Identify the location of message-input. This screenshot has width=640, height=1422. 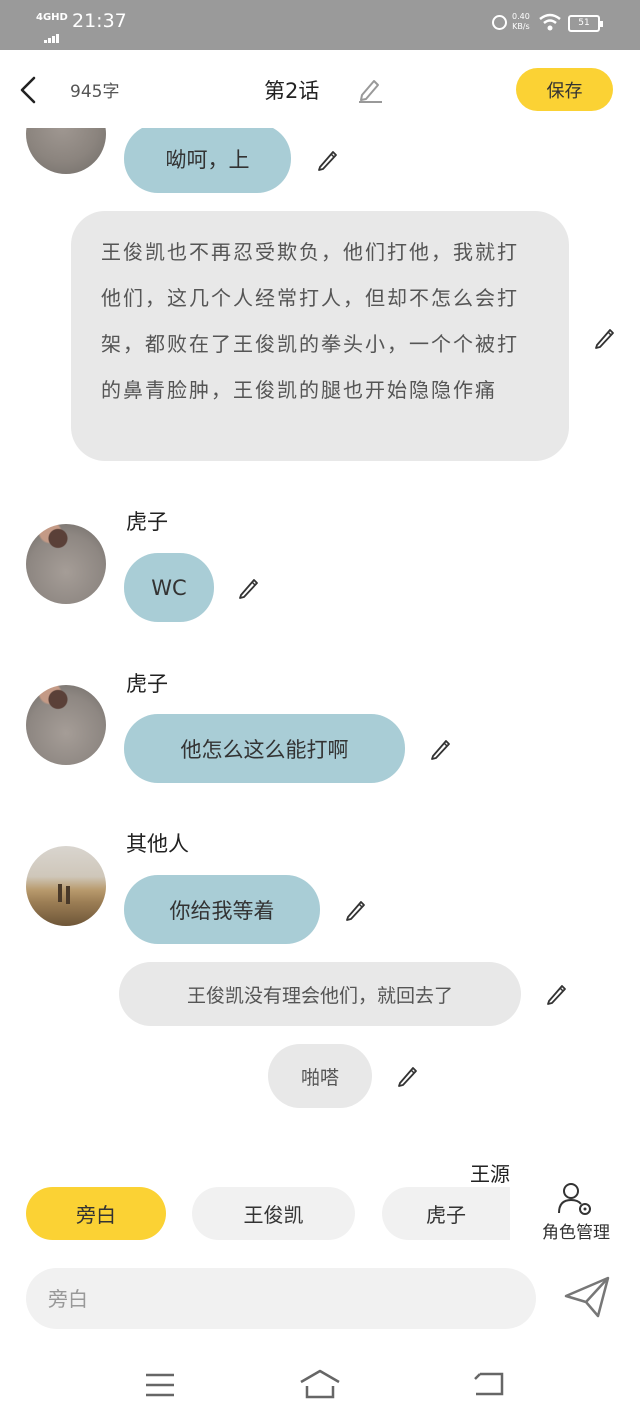
(281, 1298).